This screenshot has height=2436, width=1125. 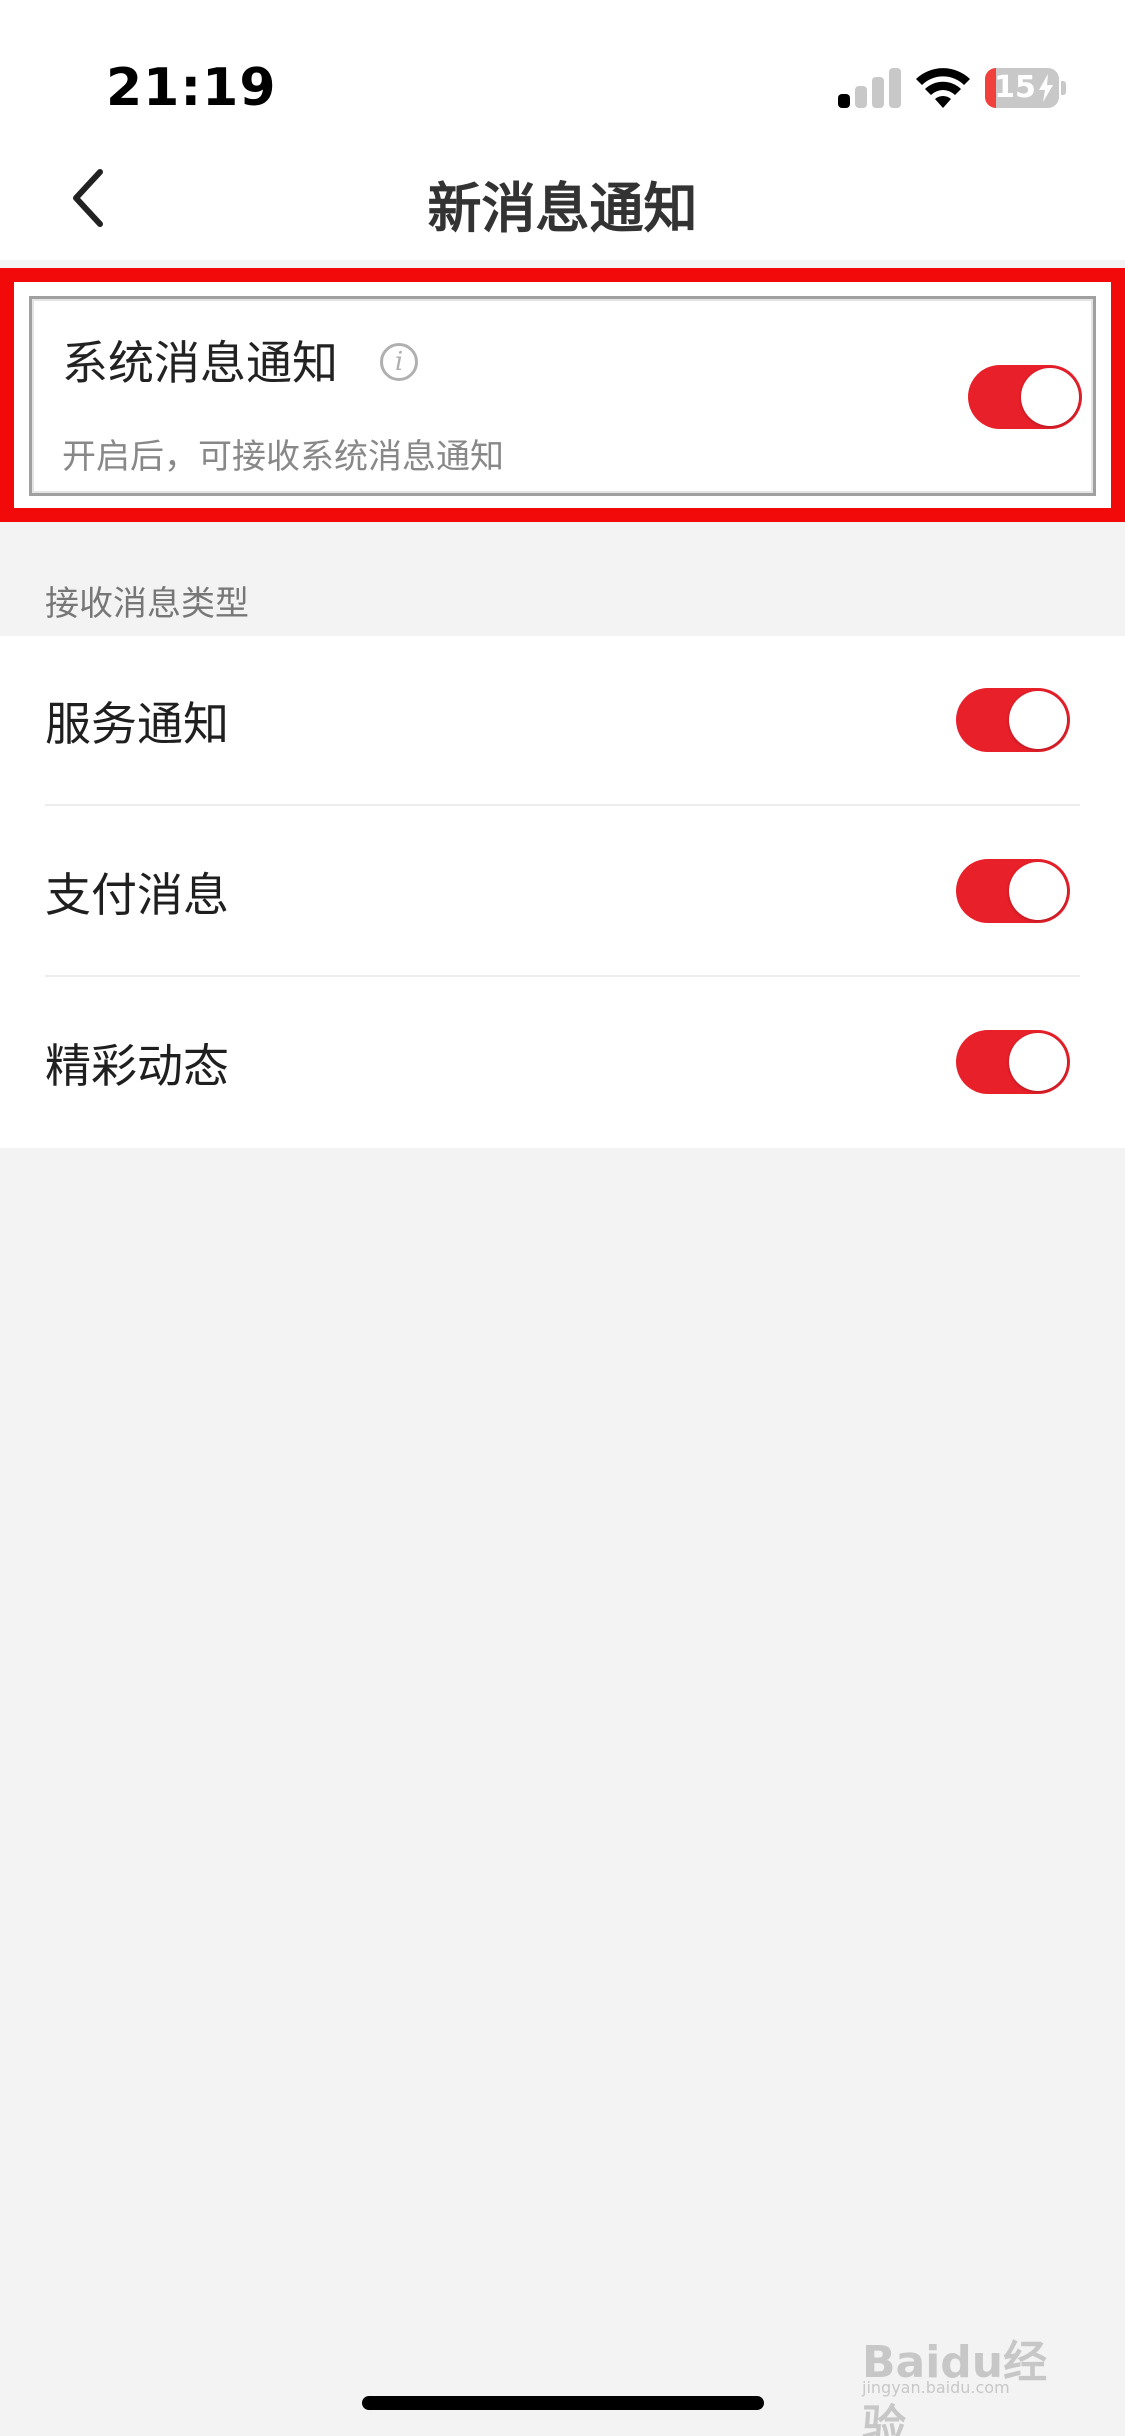 What do you see at coordinates (562, 208) in the screenshot?
I see `page-title: 新消息通知` at bounding box center [562, 208].